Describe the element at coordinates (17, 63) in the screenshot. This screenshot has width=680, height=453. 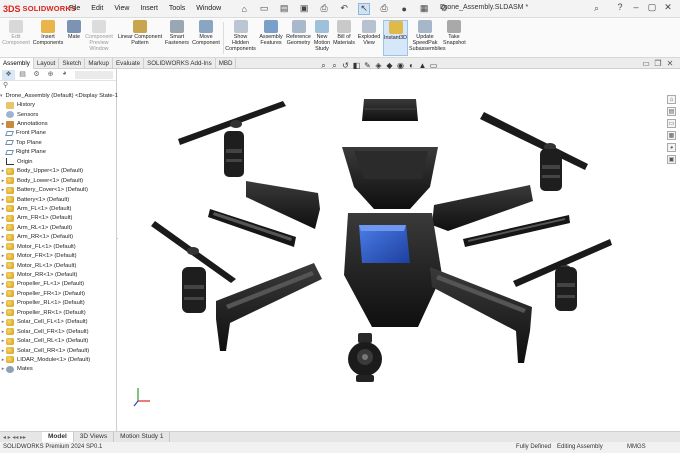
I see `tab-assembly: Assembly` at that location.